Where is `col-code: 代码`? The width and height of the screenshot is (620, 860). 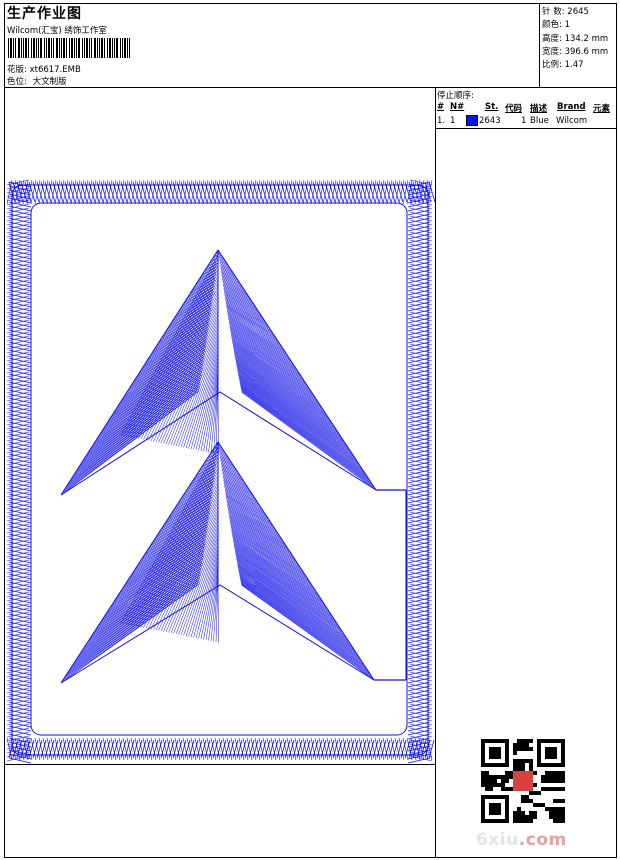
col-code: 代码 is located at coordinates (514, 109).